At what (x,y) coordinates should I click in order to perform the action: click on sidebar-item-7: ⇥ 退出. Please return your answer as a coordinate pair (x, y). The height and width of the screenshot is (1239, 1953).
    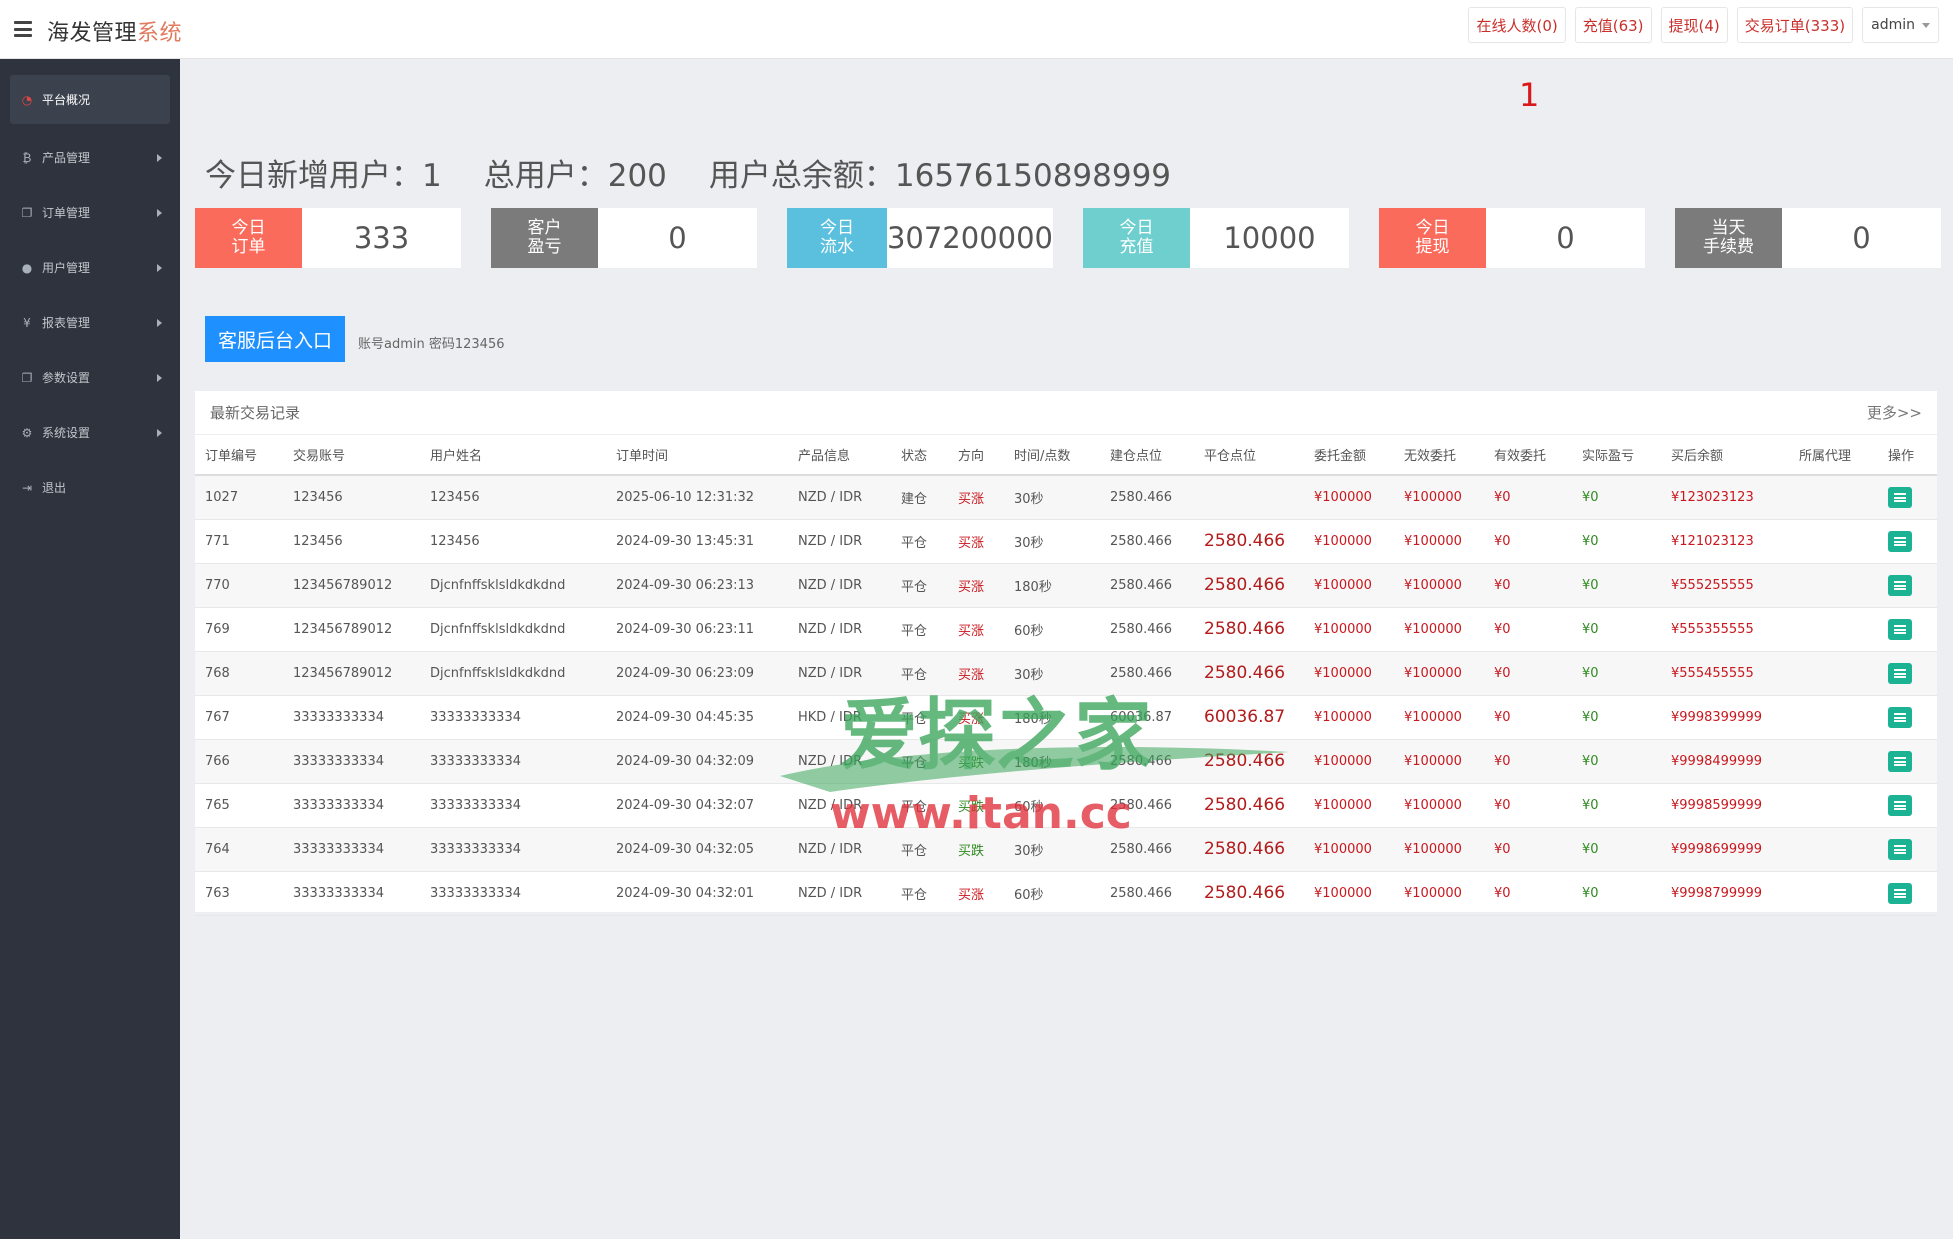
    Looking at the image, I should click on (90, 487).